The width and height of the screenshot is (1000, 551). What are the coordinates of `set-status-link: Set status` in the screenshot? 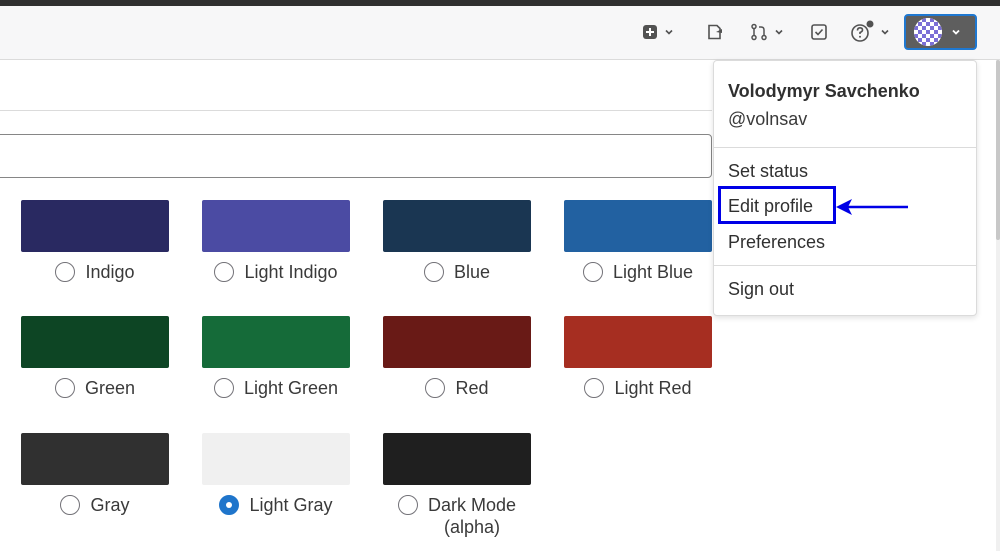 It's located at (768, 171).